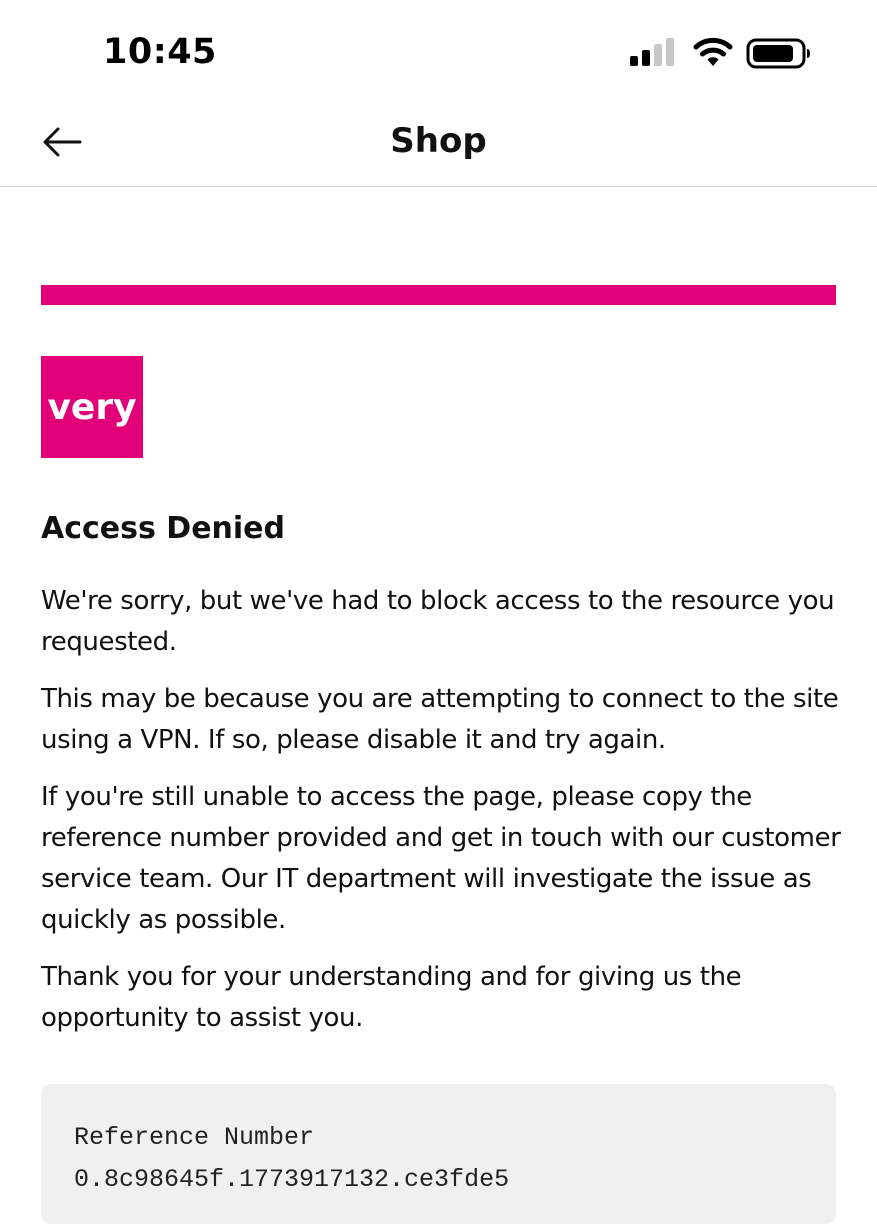 The height and width of the screenshot is (1224, 877). I want to click on signal-icon, so click(651, 55).